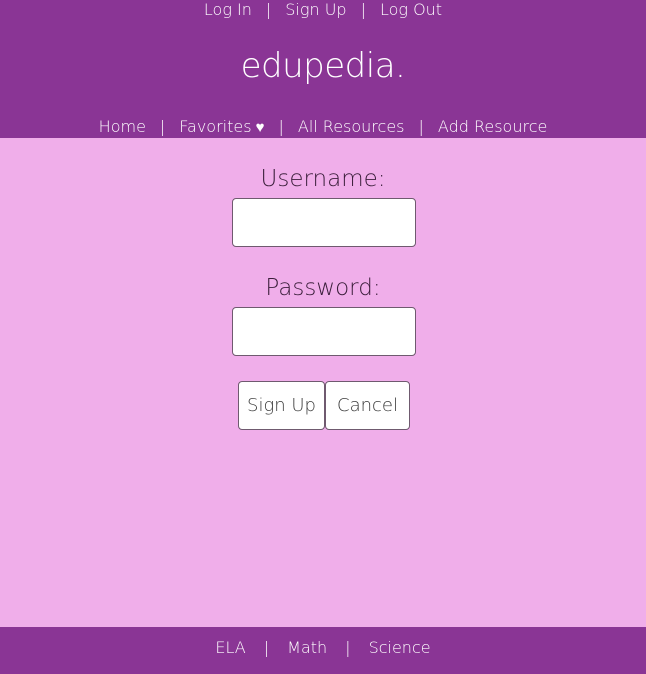 The height and width of the screenshot is (674, 646). What do you see at coordinates (323, 179) in the screenshot?
I see `username-label: Username:` at bounding box center [323, 179].